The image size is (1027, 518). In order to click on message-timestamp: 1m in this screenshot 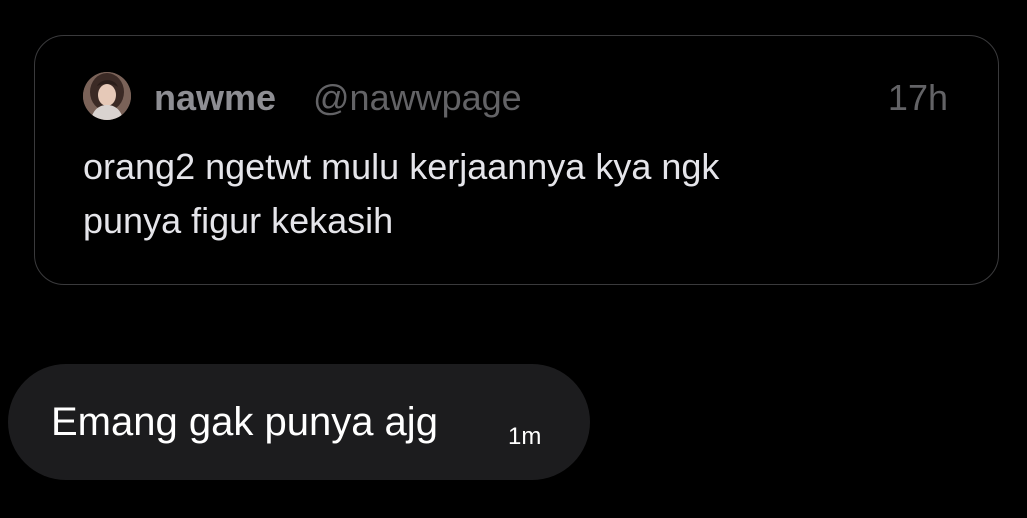, I will do `click(525, 436)`.